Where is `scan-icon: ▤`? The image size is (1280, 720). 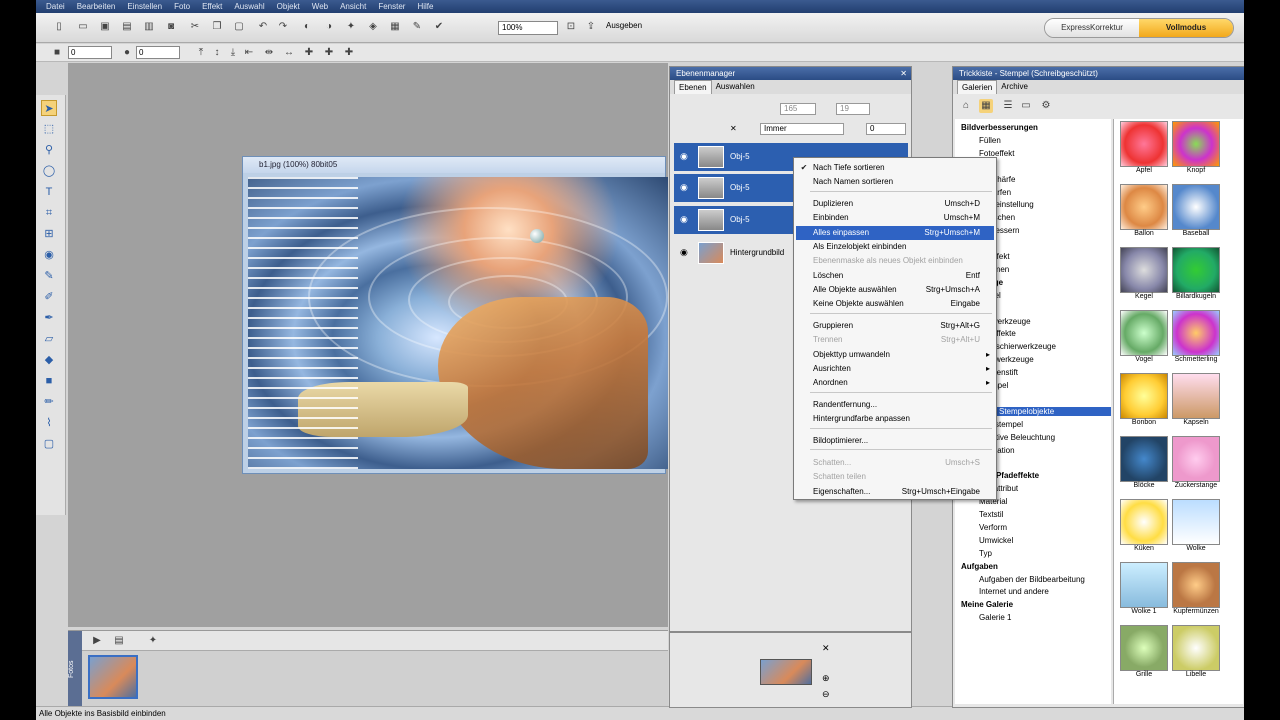 scan-icon: ▤ is located at coordinates (127, 27).